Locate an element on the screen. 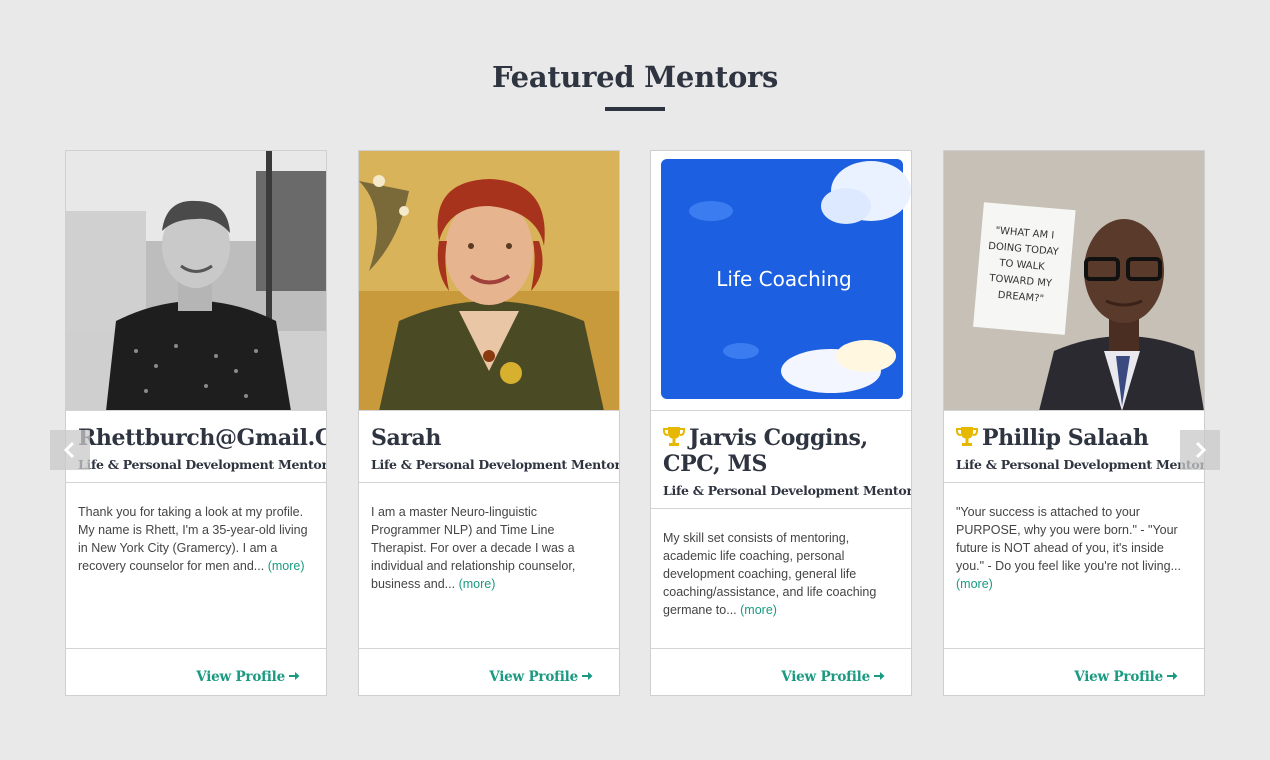 Image resolution: width=1270 pixels, height=760 pixels. mentor-name: Jarvis Coggins, CPC, MS is located at coordinates (781, 451).